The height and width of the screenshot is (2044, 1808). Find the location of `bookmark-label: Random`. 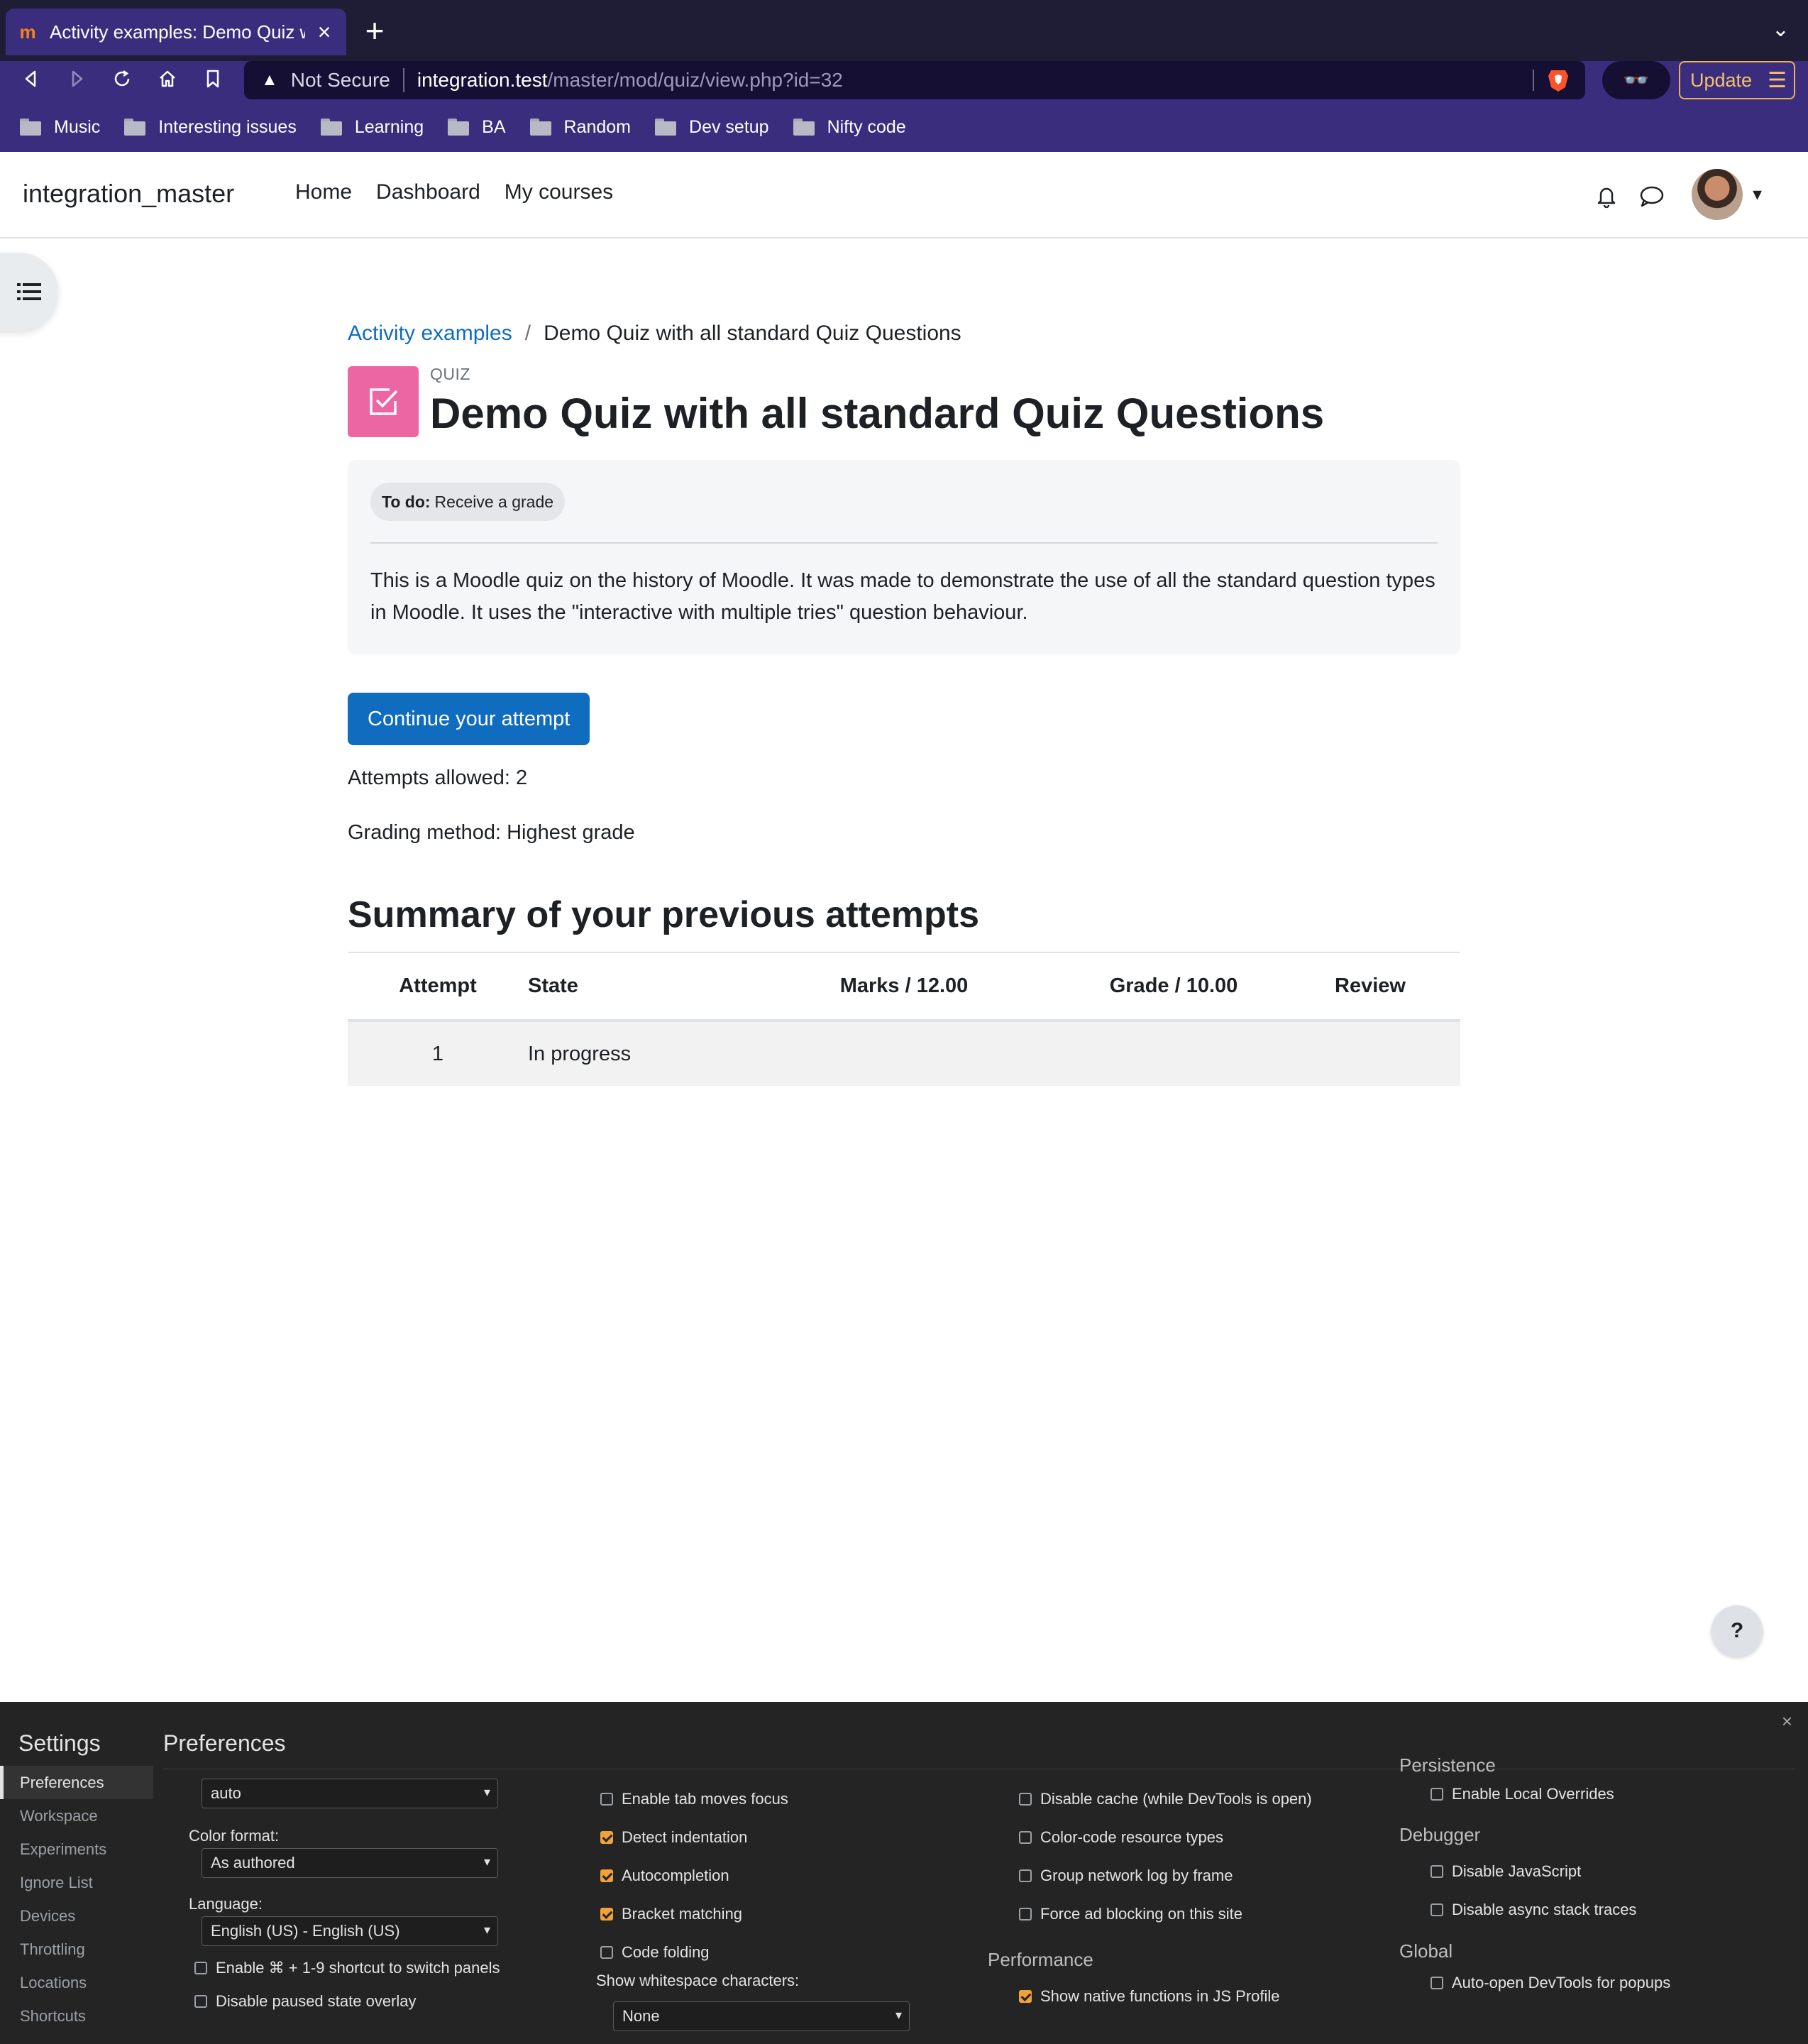

bookmark-label: Random is located at coordinates (597, 126).